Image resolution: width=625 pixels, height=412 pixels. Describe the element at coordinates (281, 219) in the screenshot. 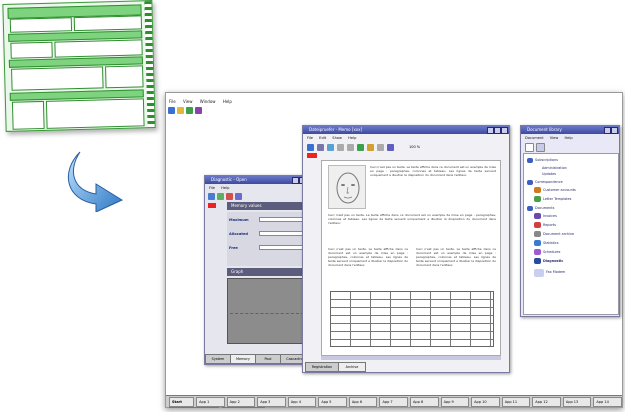

I see `maximum-value` at that location.